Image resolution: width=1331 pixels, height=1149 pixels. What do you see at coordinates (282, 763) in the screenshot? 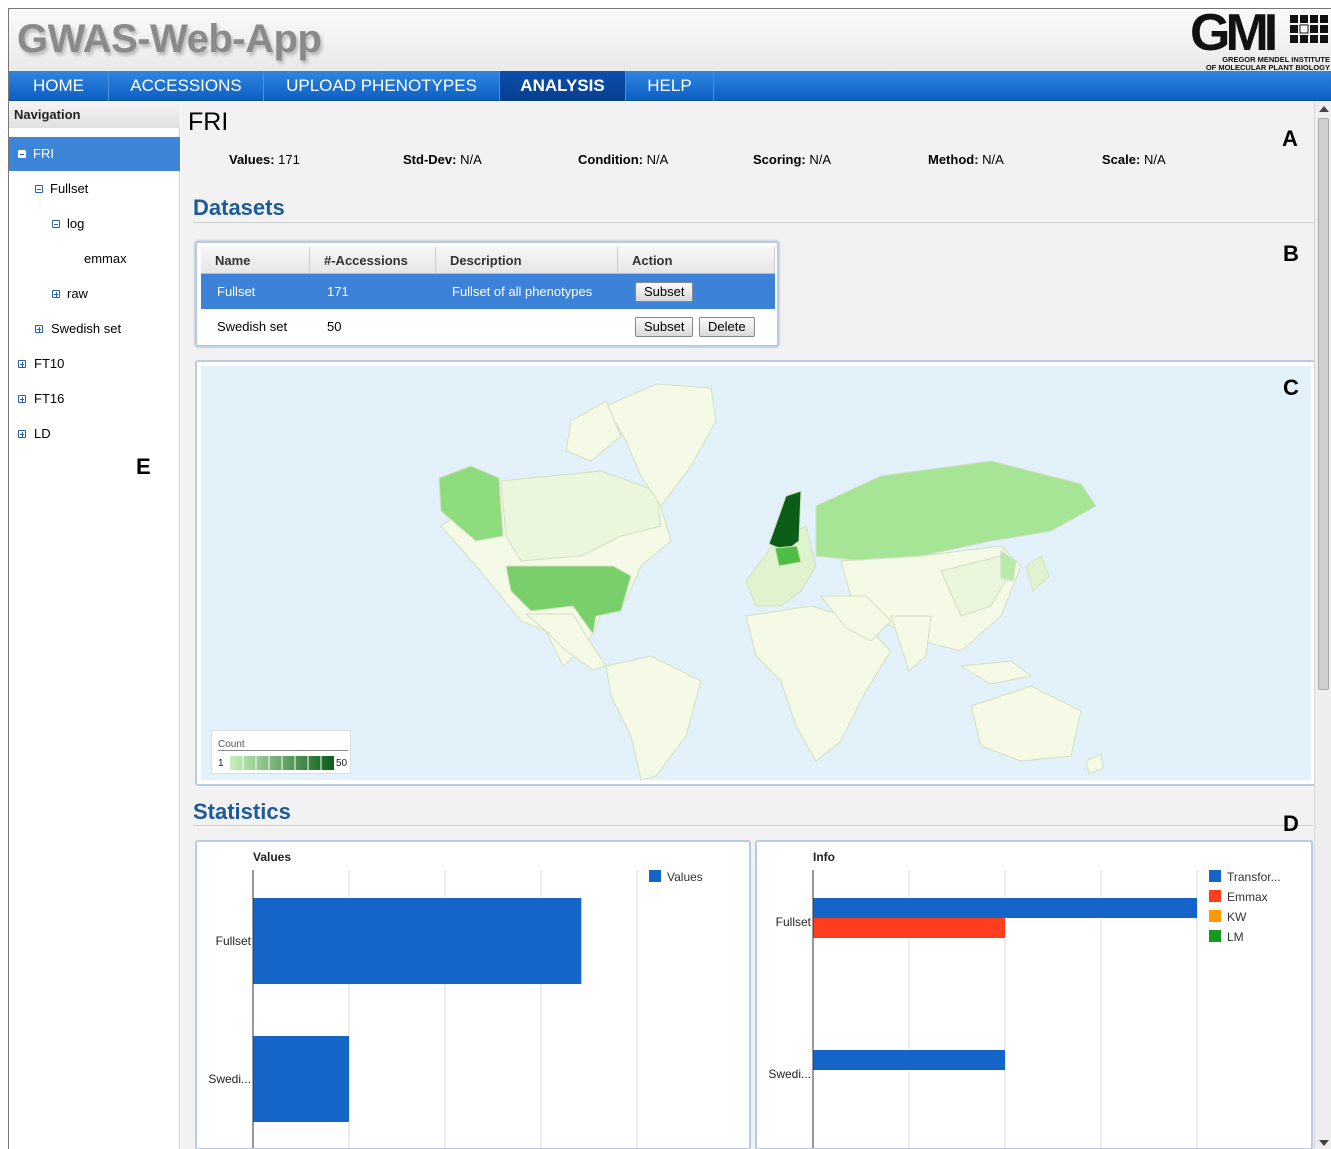
I see `legend-color-scale` at bounding box center [282, 763].